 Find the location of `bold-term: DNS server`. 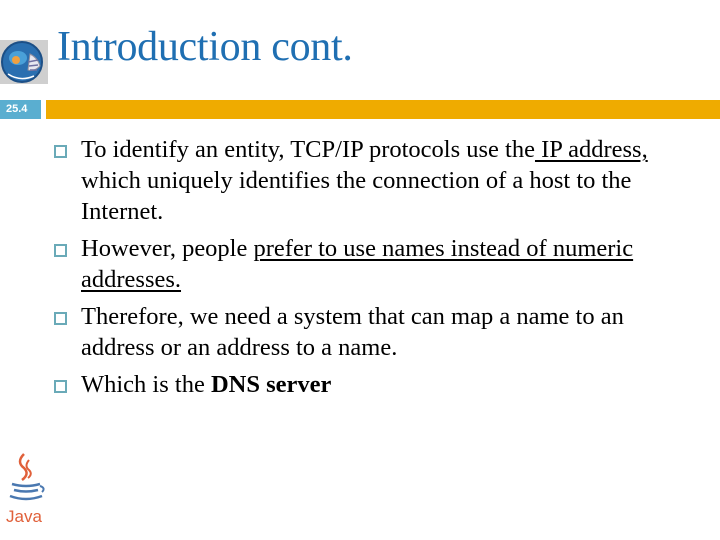

bold-term: DNS server is located at coordinates (271, 384).